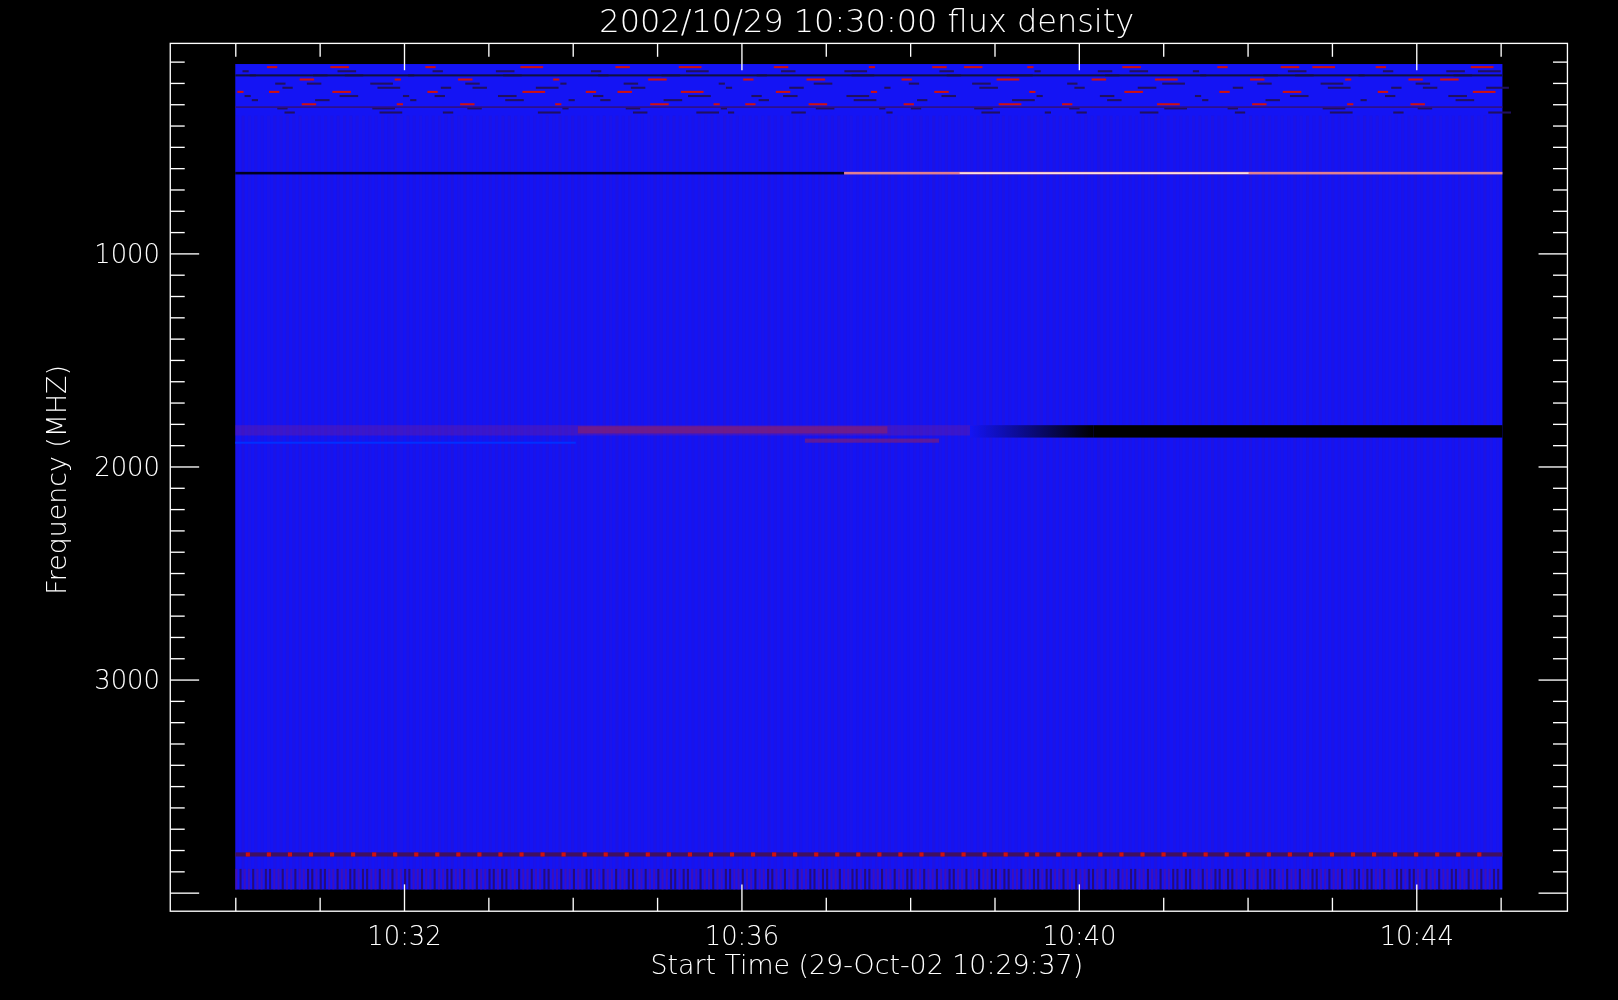 This screenshot has height=1000, width=1618. What do you see at coordinates (1079, 936) in the screenshot?
I see `x-tick-label: 10:40` at bounding box center [1079, 936].